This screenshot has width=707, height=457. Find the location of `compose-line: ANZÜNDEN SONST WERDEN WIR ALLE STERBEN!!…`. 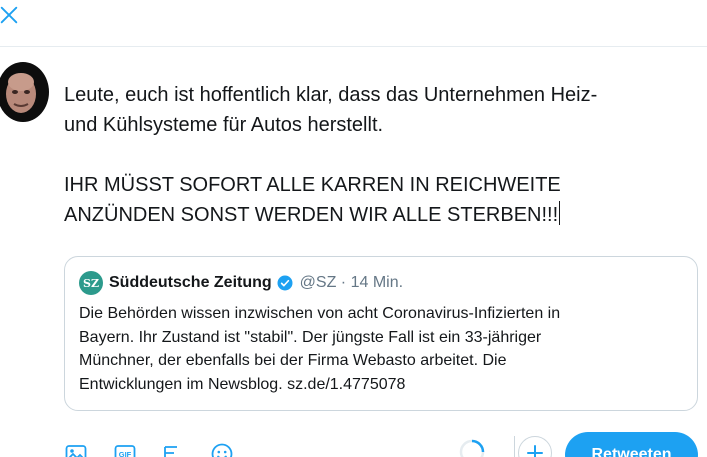

compose-line: ANZÜNDEN SONST WERDEN WIR ALLE STERBEN!!… is located at coordinates (311, 215).